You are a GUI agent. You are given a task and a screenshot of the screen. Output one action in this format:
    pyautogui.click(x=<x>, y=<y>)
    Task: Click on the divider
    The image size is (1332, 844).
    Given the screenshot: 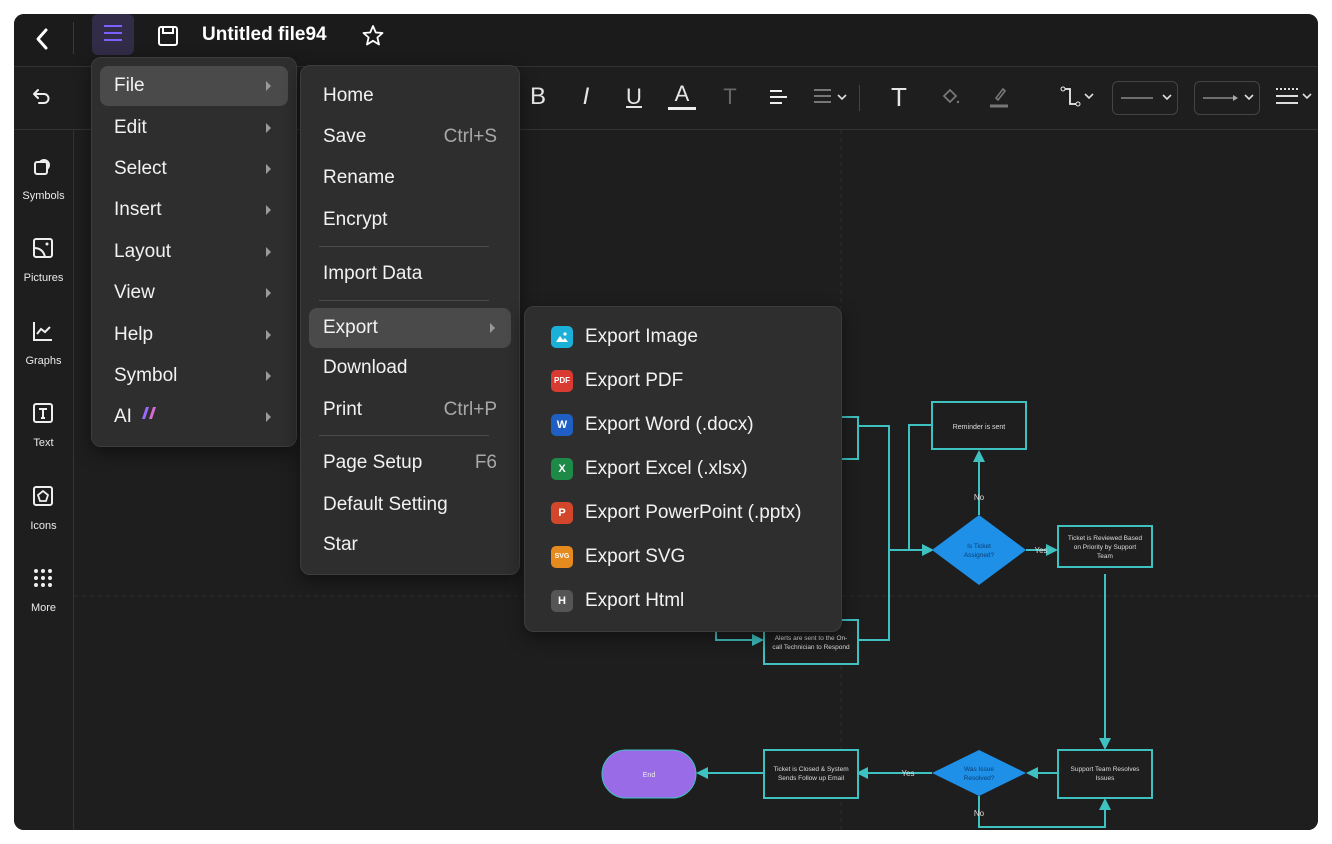 What is the action you would take?
    pyautogui.click(x=73, y=38)
    